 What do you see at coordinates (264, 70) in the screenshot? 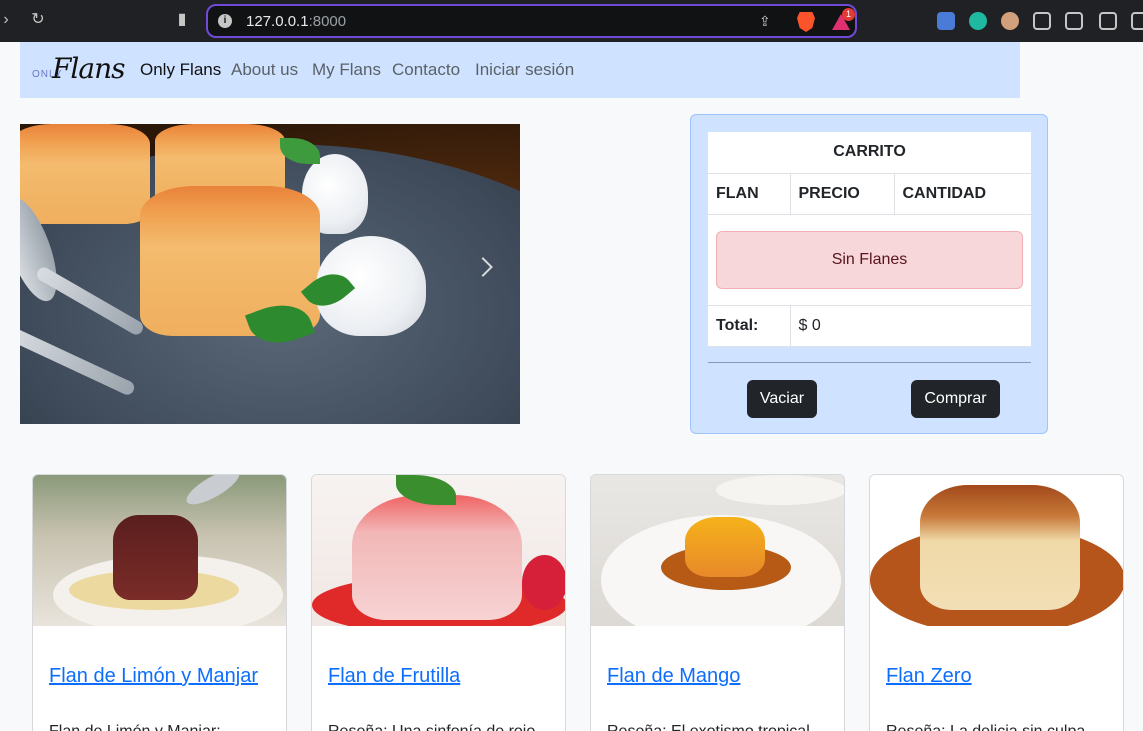
I see `nav-link-about-us: About us` at bounding box center [264, 70].